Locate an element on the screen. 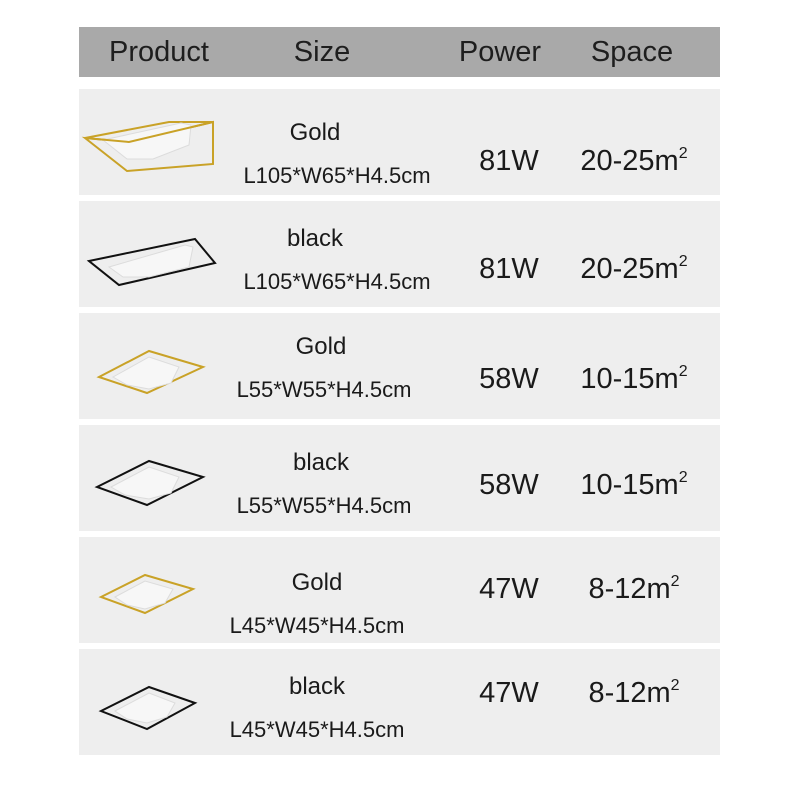  header-size: Size is located at coordinates (322, 52).